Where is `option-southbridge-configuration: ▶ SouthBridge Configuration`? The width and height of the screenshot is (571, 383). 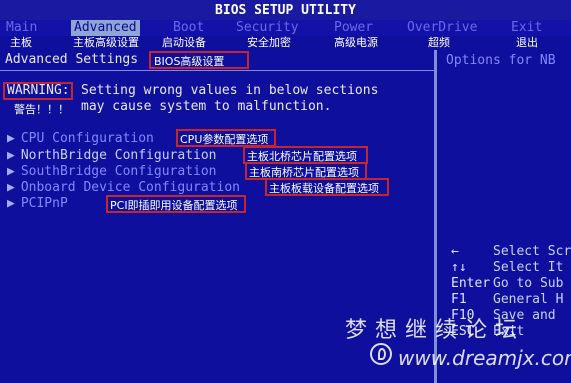 option-southbridge-configuration: ▶ SouthBridge Configuration is located at coordinates (112, 171).